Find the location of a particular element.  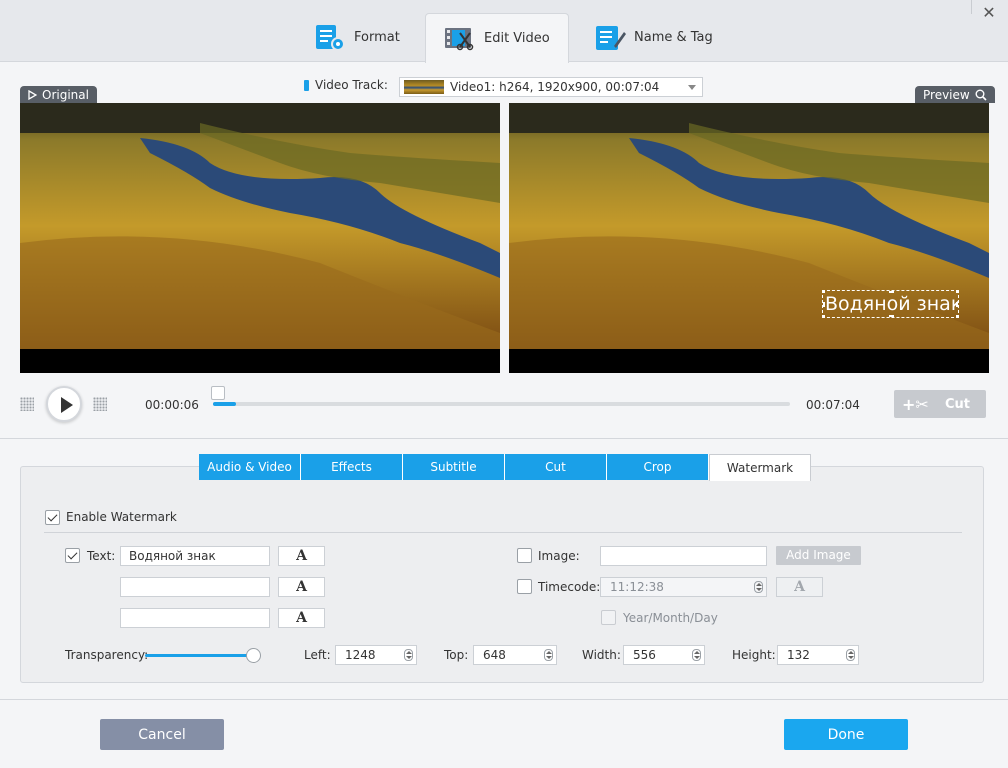

height-input: 132 is located at coordinates (818, 655).